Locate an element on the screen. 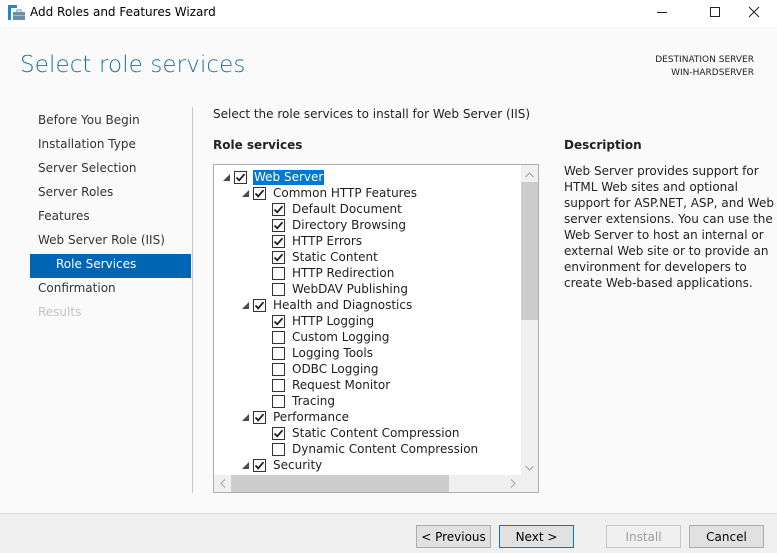 The width and height of the screenshot is (777, 553). nav-item-server-roles: Server Roles is located at coordinates (110, 194).